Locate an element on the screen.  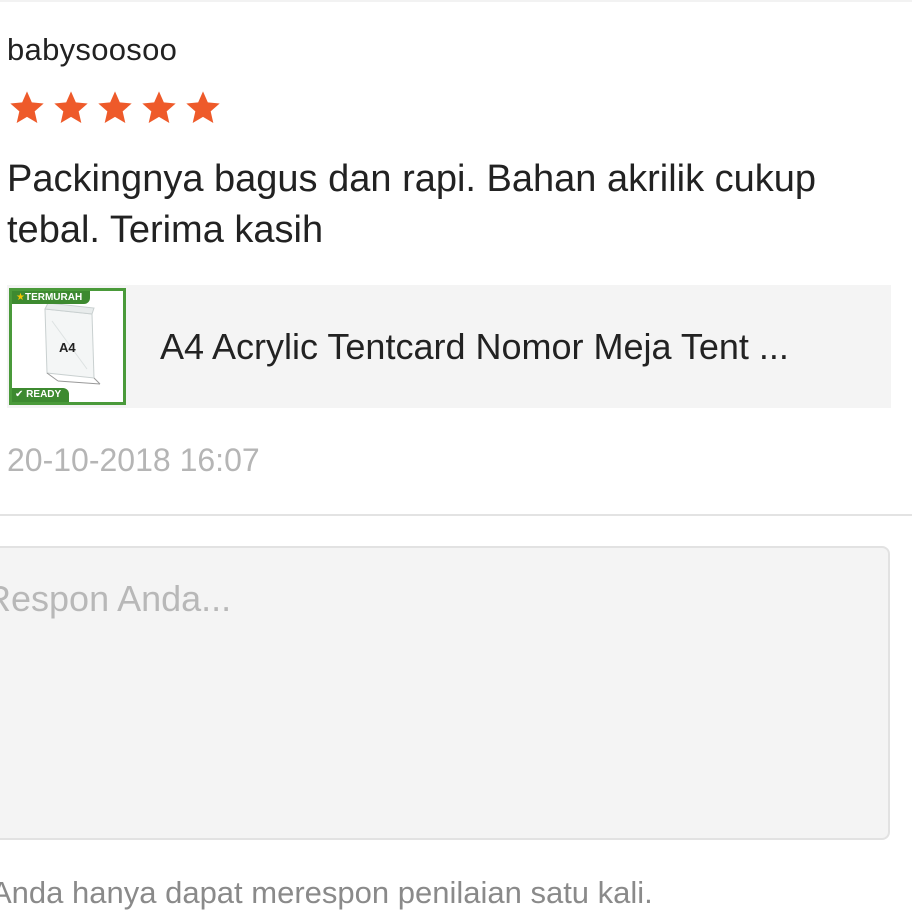
ready-ribbon: ✔ READY is located at coordinates (41, 395).